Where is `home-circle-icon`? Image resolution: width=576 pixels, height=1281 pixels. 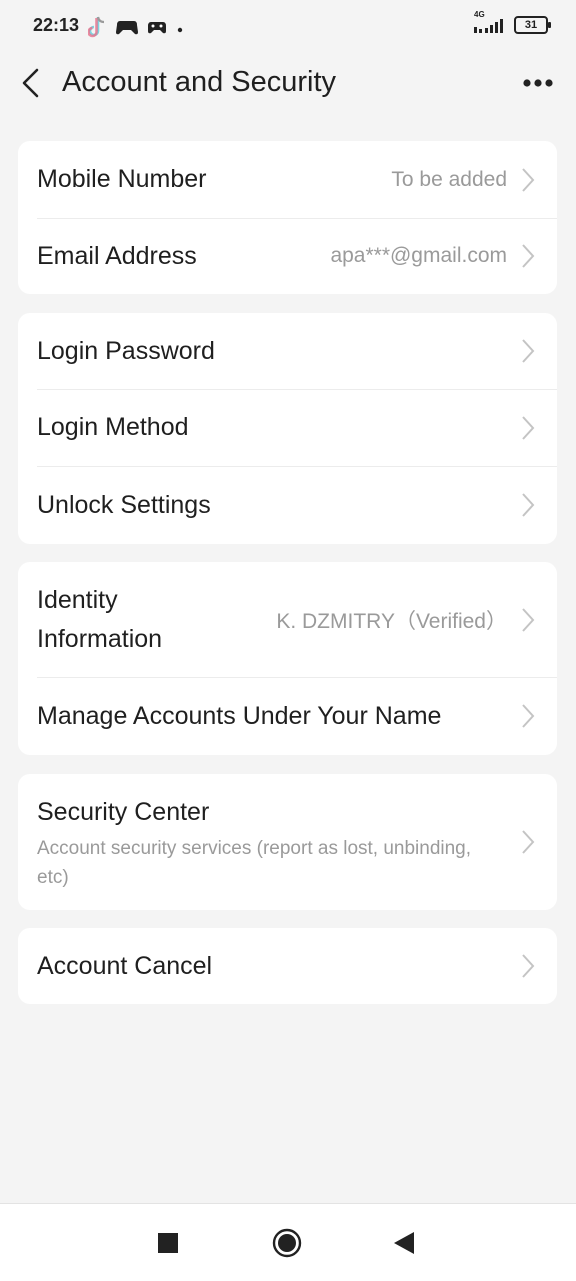 home-circle-icon is located at coordinates (287, 1243).